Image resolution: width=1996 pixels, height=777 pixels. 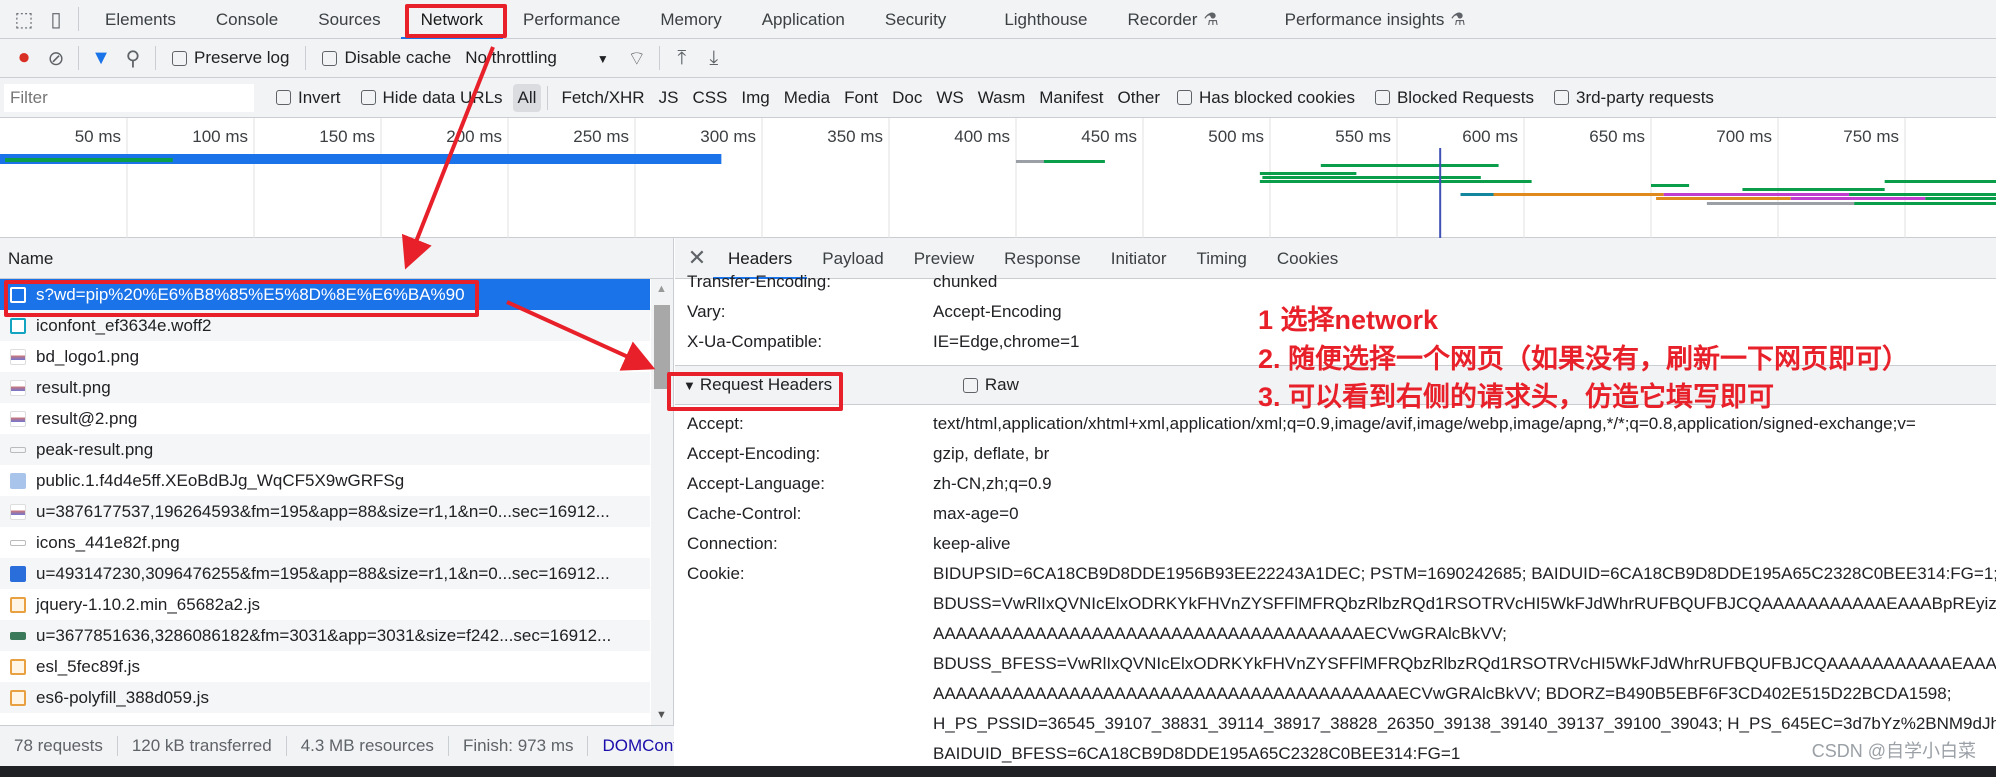 I want to click on type-filter-other: Other, so click(x=1139, y=98).